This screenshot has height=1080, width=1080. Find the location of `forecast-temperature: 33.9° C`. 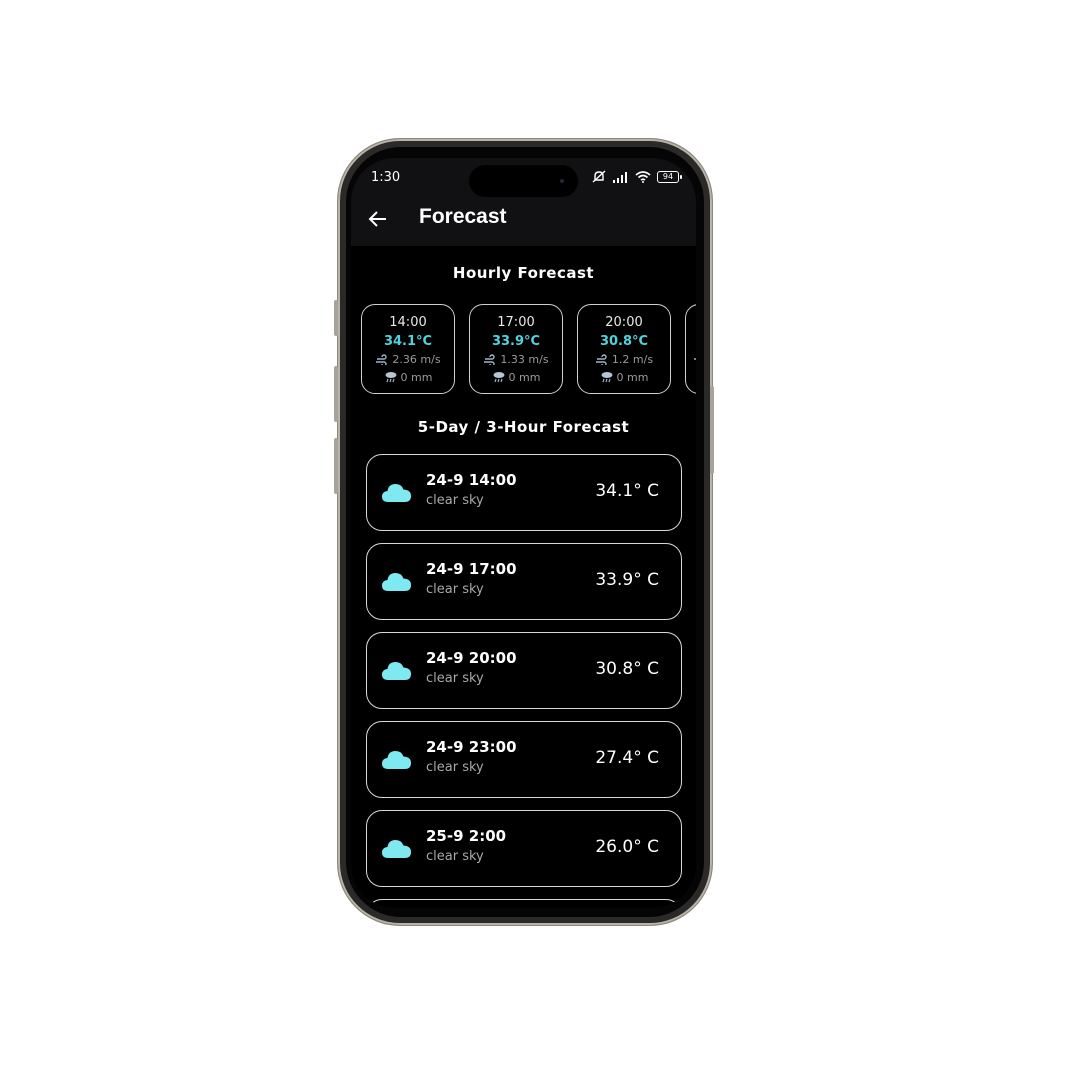

forecast-temperature: 33.9° C is located at coordinates (627, 580).